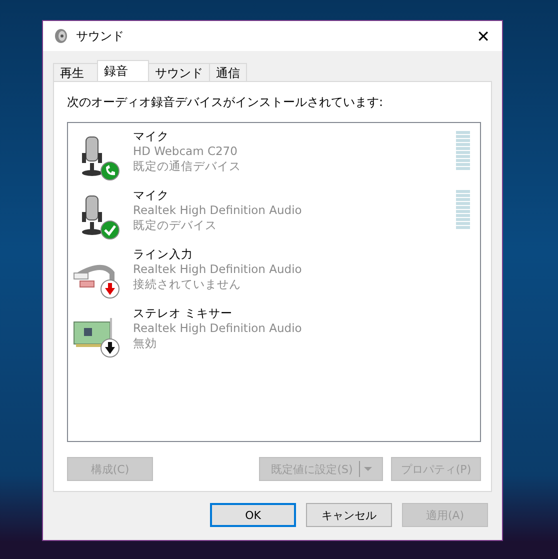  Describe the element at coordinates (179, 72) in the screenshot. I see `tab: サウンド` at that location.